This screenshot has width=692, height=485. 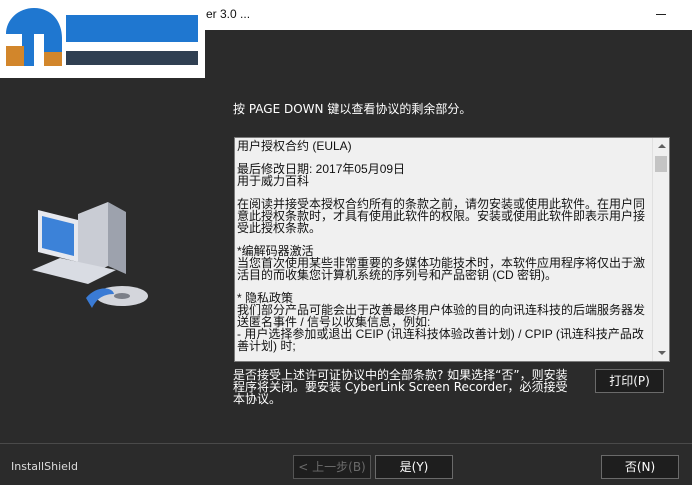 What do you see at coordinates (90, 255) in the screenshot?
I see `computer-icon` at bounding box center [90, 255].